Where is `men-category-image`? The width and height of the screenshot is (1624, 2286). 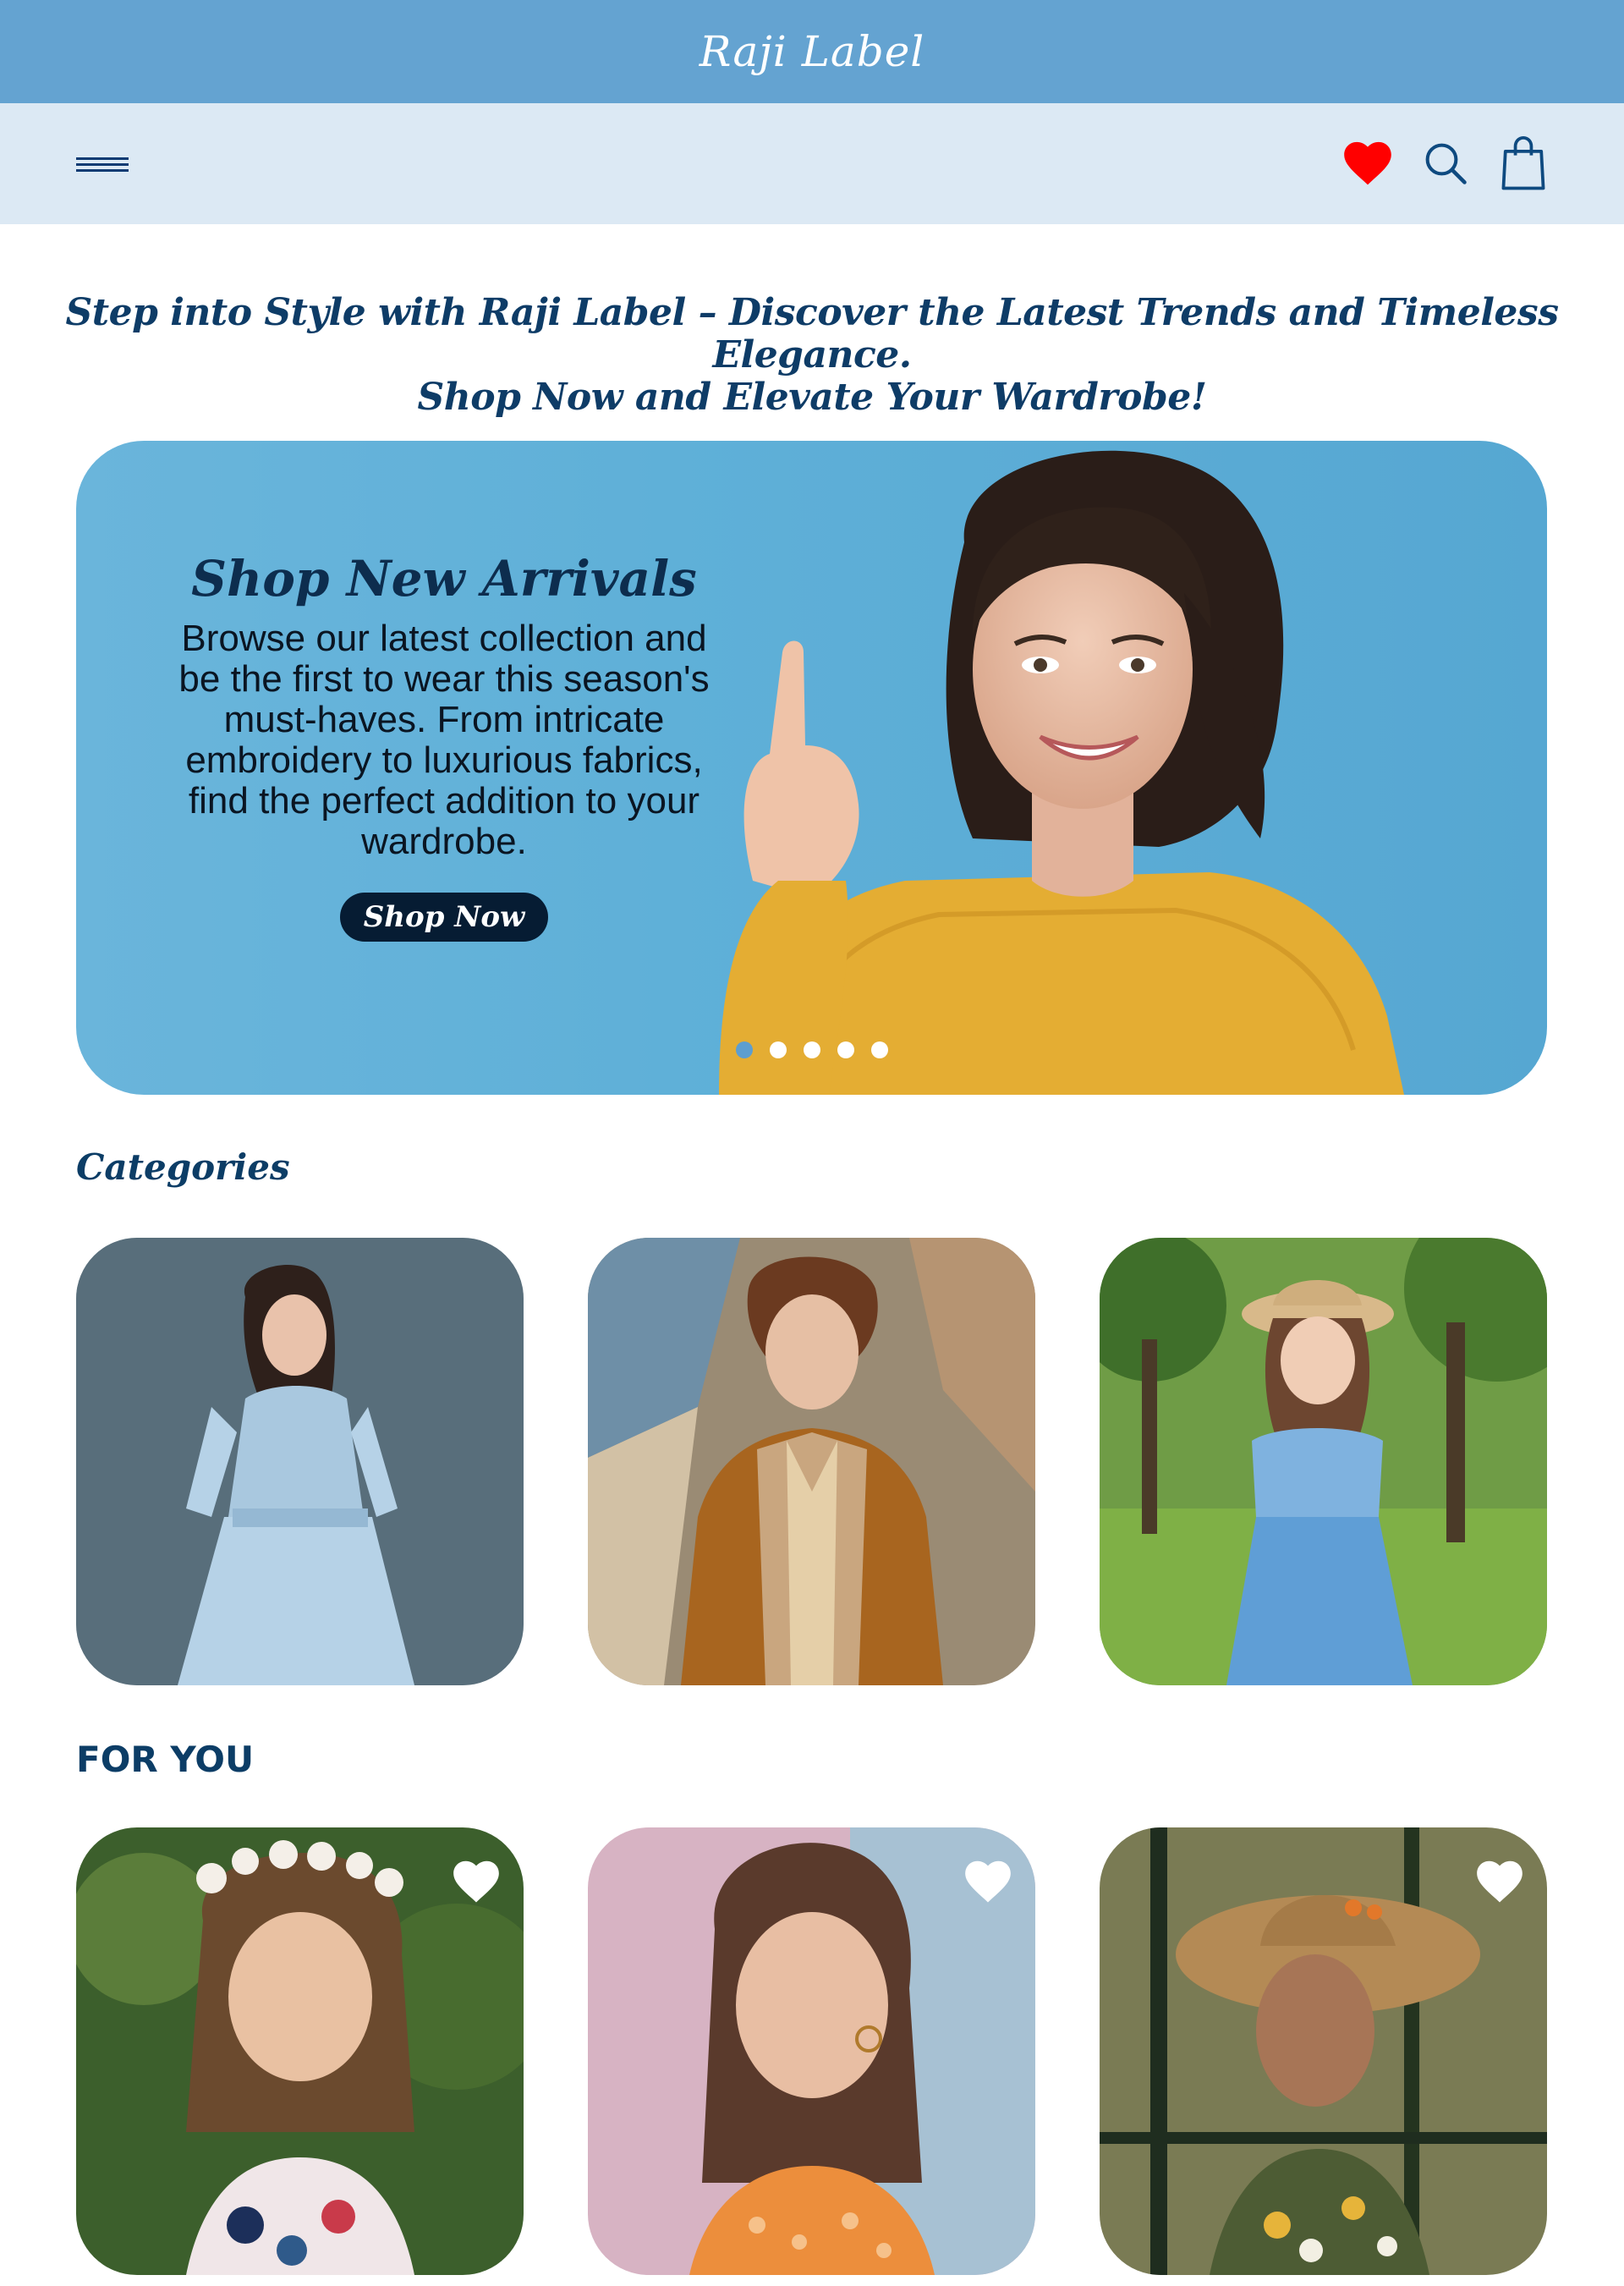 men-category-image is located at coordinates (811, 1461).